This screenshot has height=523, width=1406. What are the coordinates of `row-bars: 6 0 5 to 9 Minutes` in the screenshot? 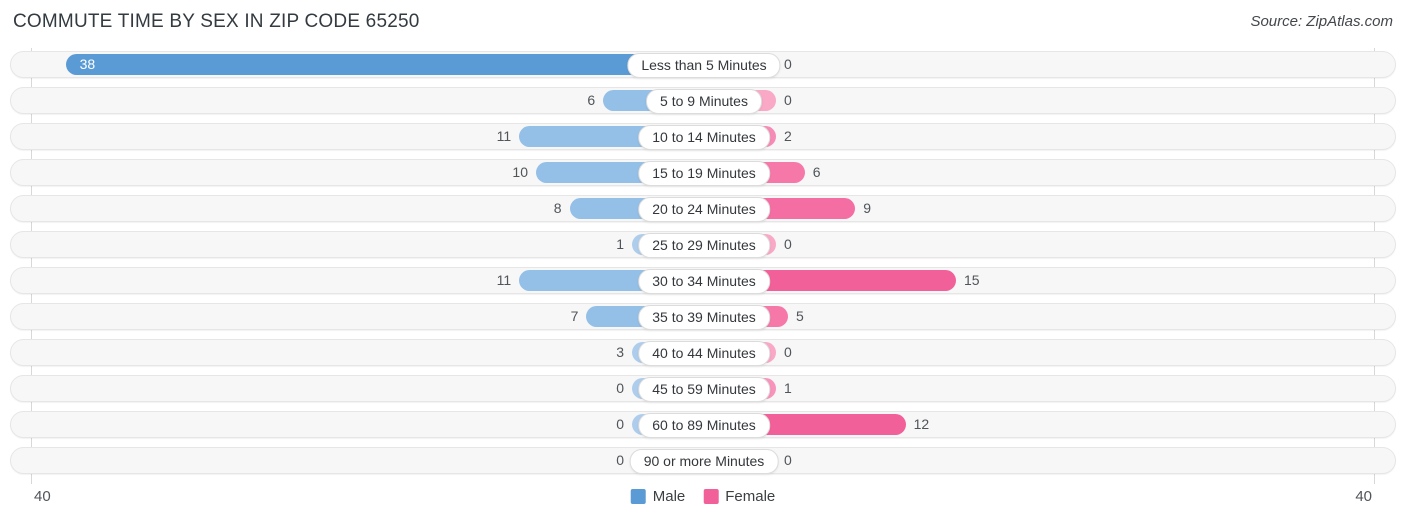 It's located at (703, 101).